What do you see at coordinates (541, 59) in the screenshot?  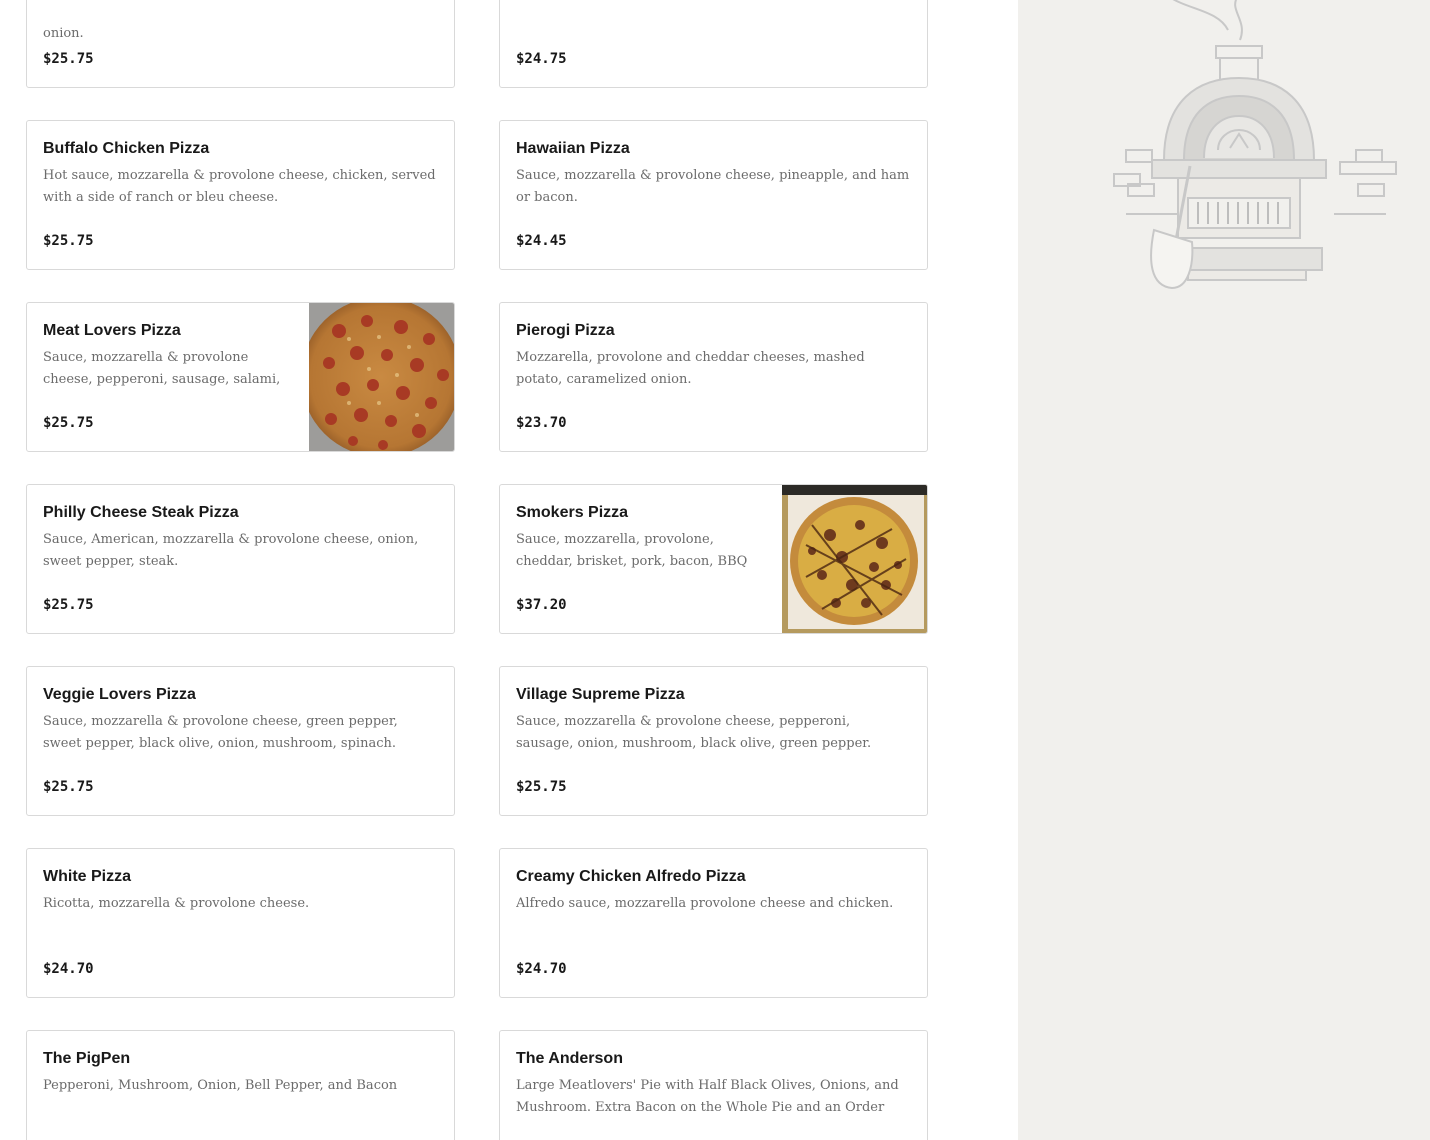 I see `menu-item-price: $24.75` at bounding box center [541, 59].